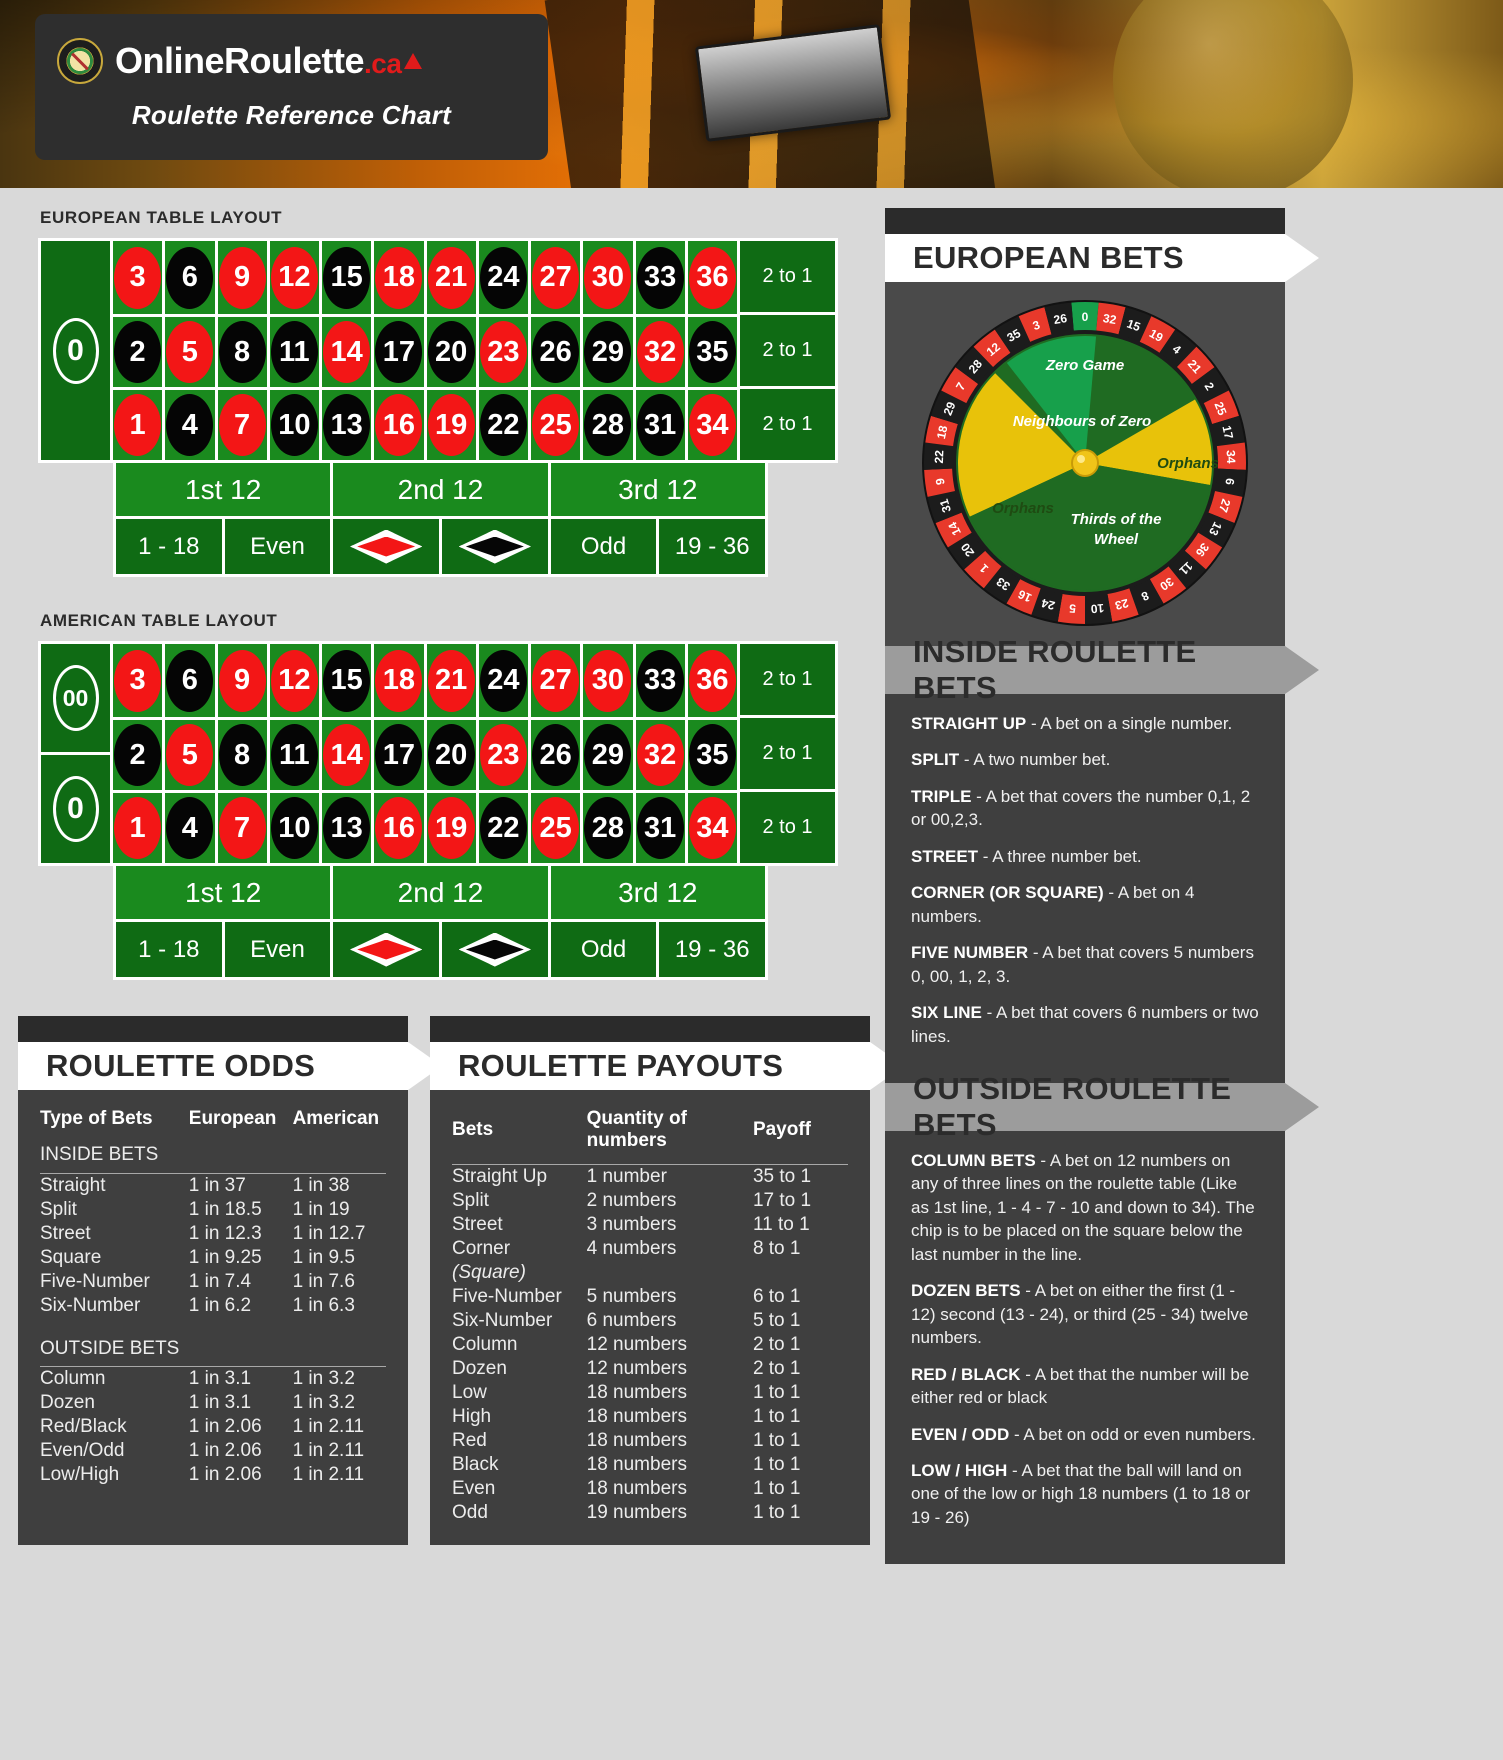  What do you see at coordinates (75, 698) in the screenshot?
I see `us-double-zero-cell: 00` at bounding box center [75, 698].